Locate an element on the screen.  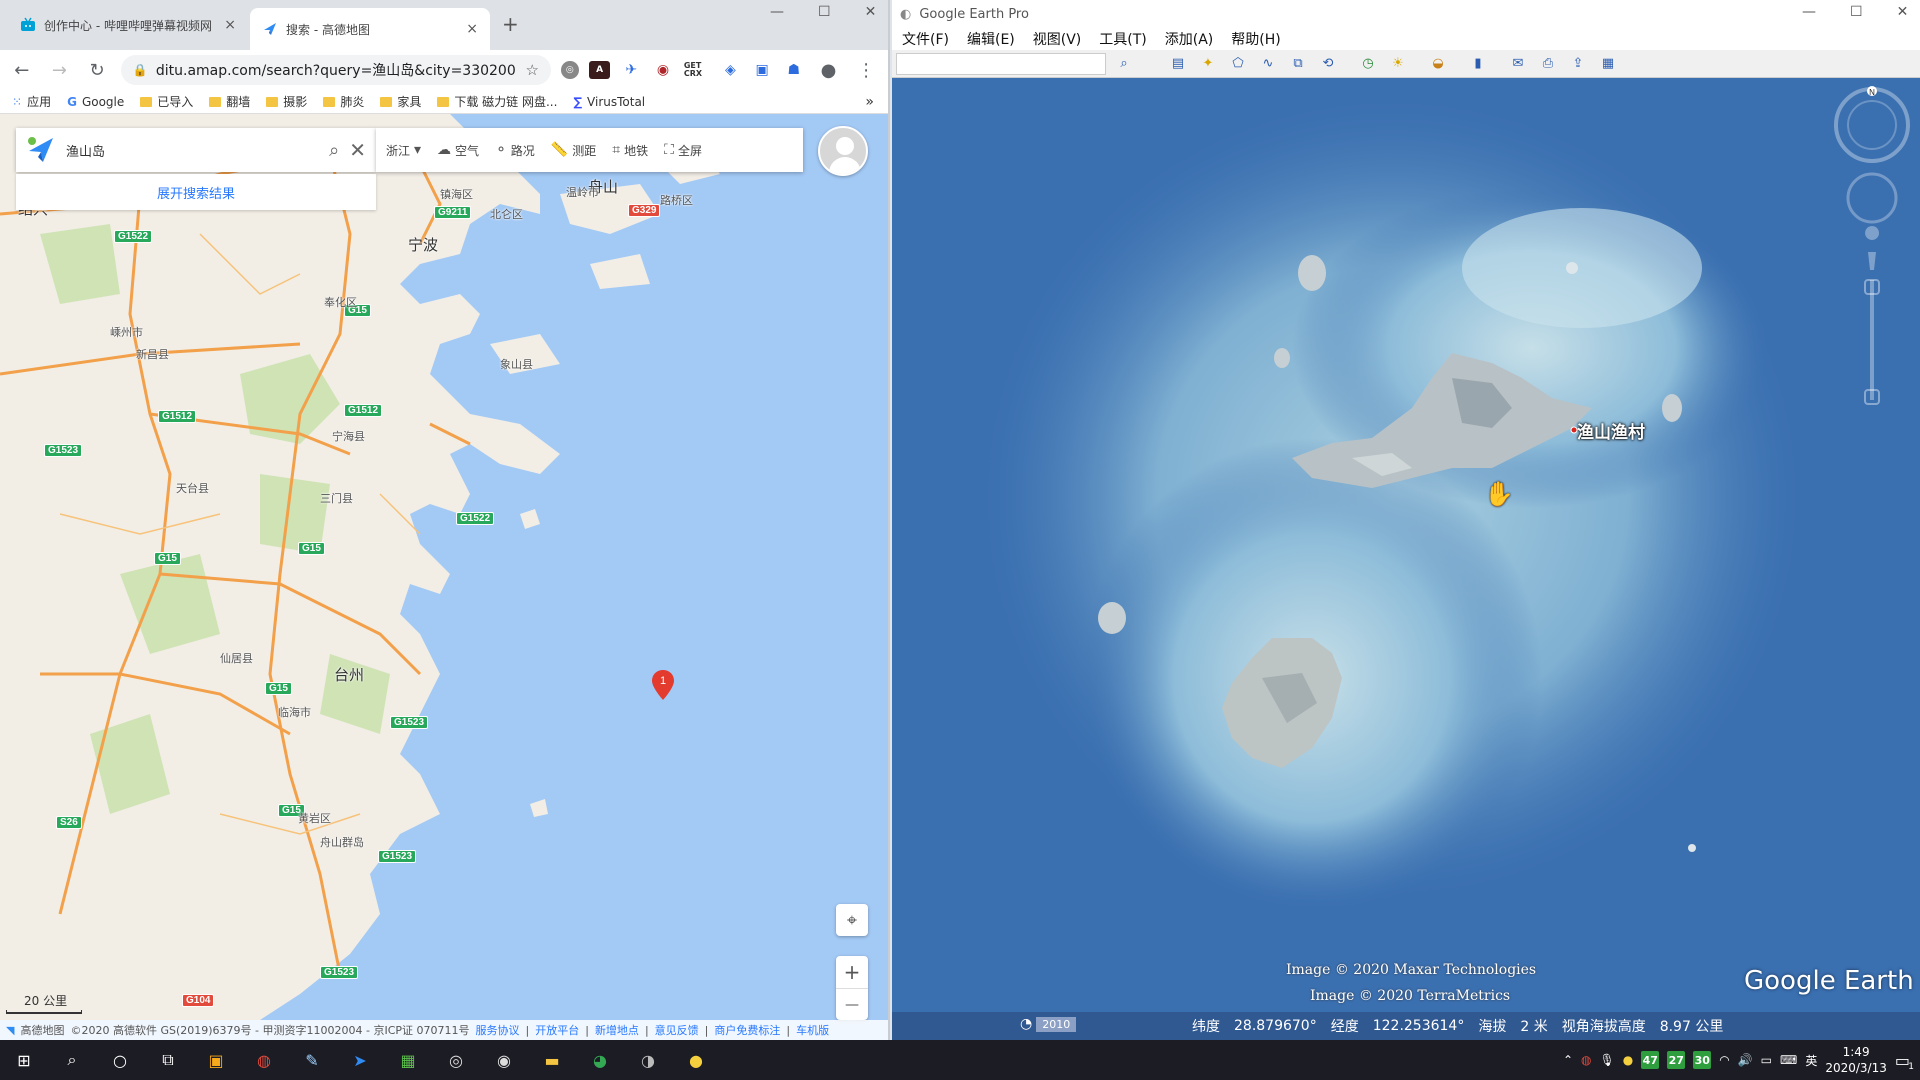
zoom-out-button: — is located at coordinates (852, 1004).